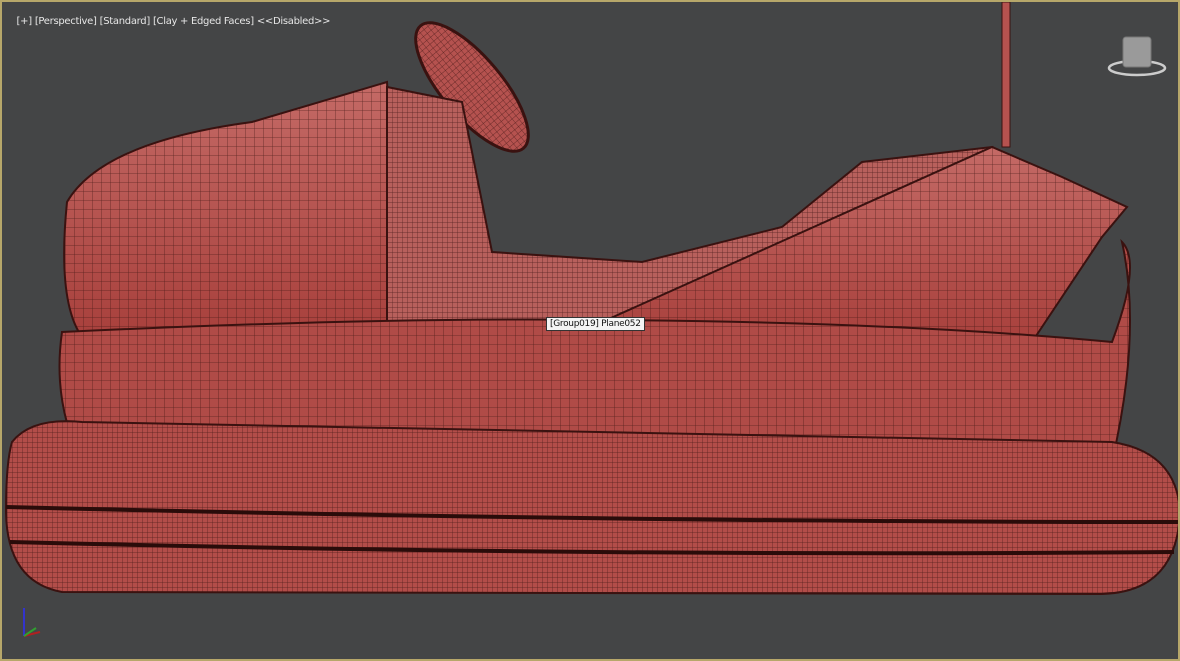 Image resolution: width=1180 pixels, height=661 pixels. I want to click on viewport-menu-disabled: <<Disabled>>, so click(294, 21).